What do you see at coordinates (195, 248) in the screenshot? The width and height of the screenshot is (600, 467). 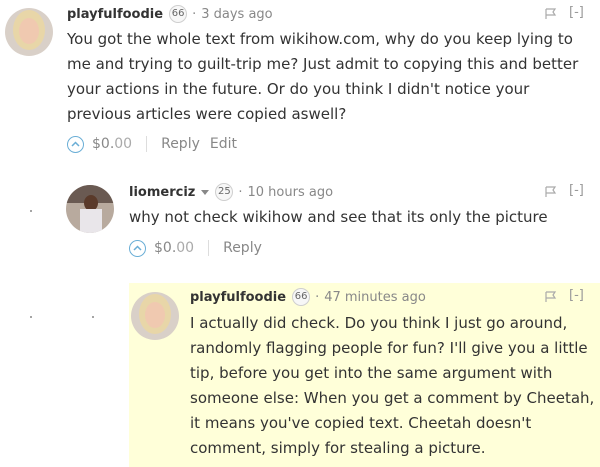 I see `comment-actions: $0.00 Reply` at bounding box center [195, 248].